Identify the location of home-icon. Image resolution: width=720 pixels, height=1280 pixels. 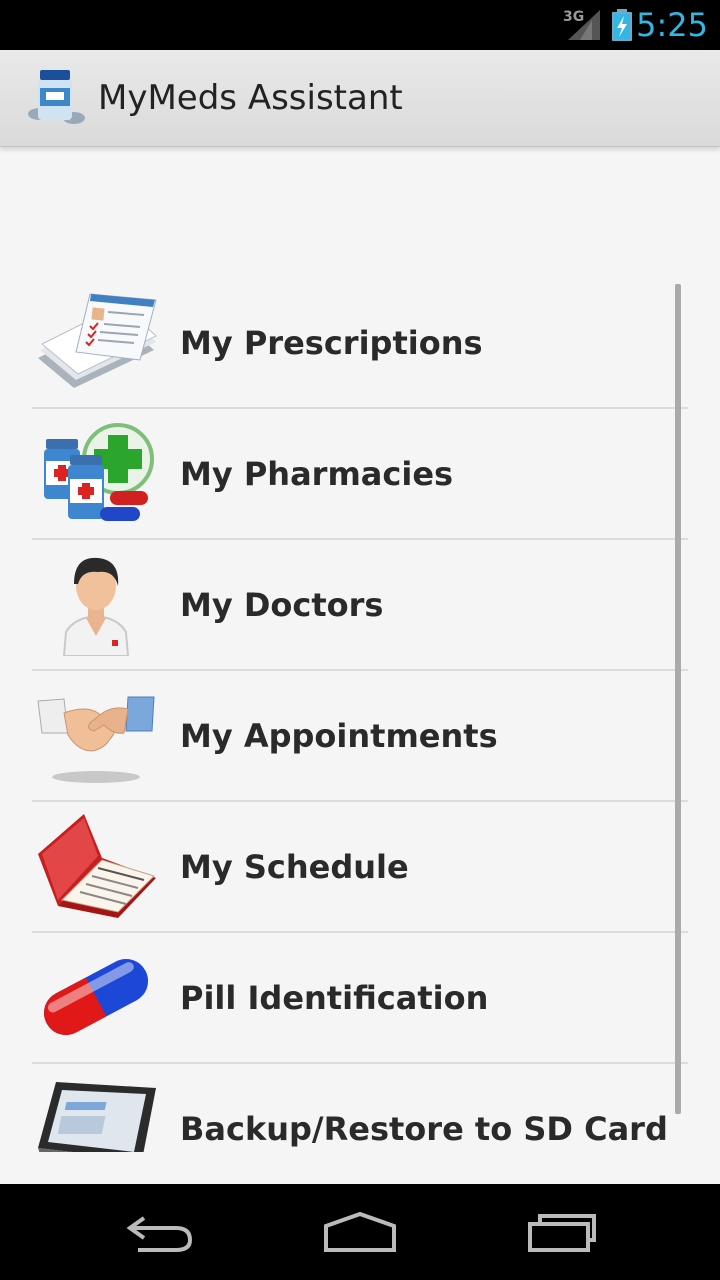
(360, 1232).